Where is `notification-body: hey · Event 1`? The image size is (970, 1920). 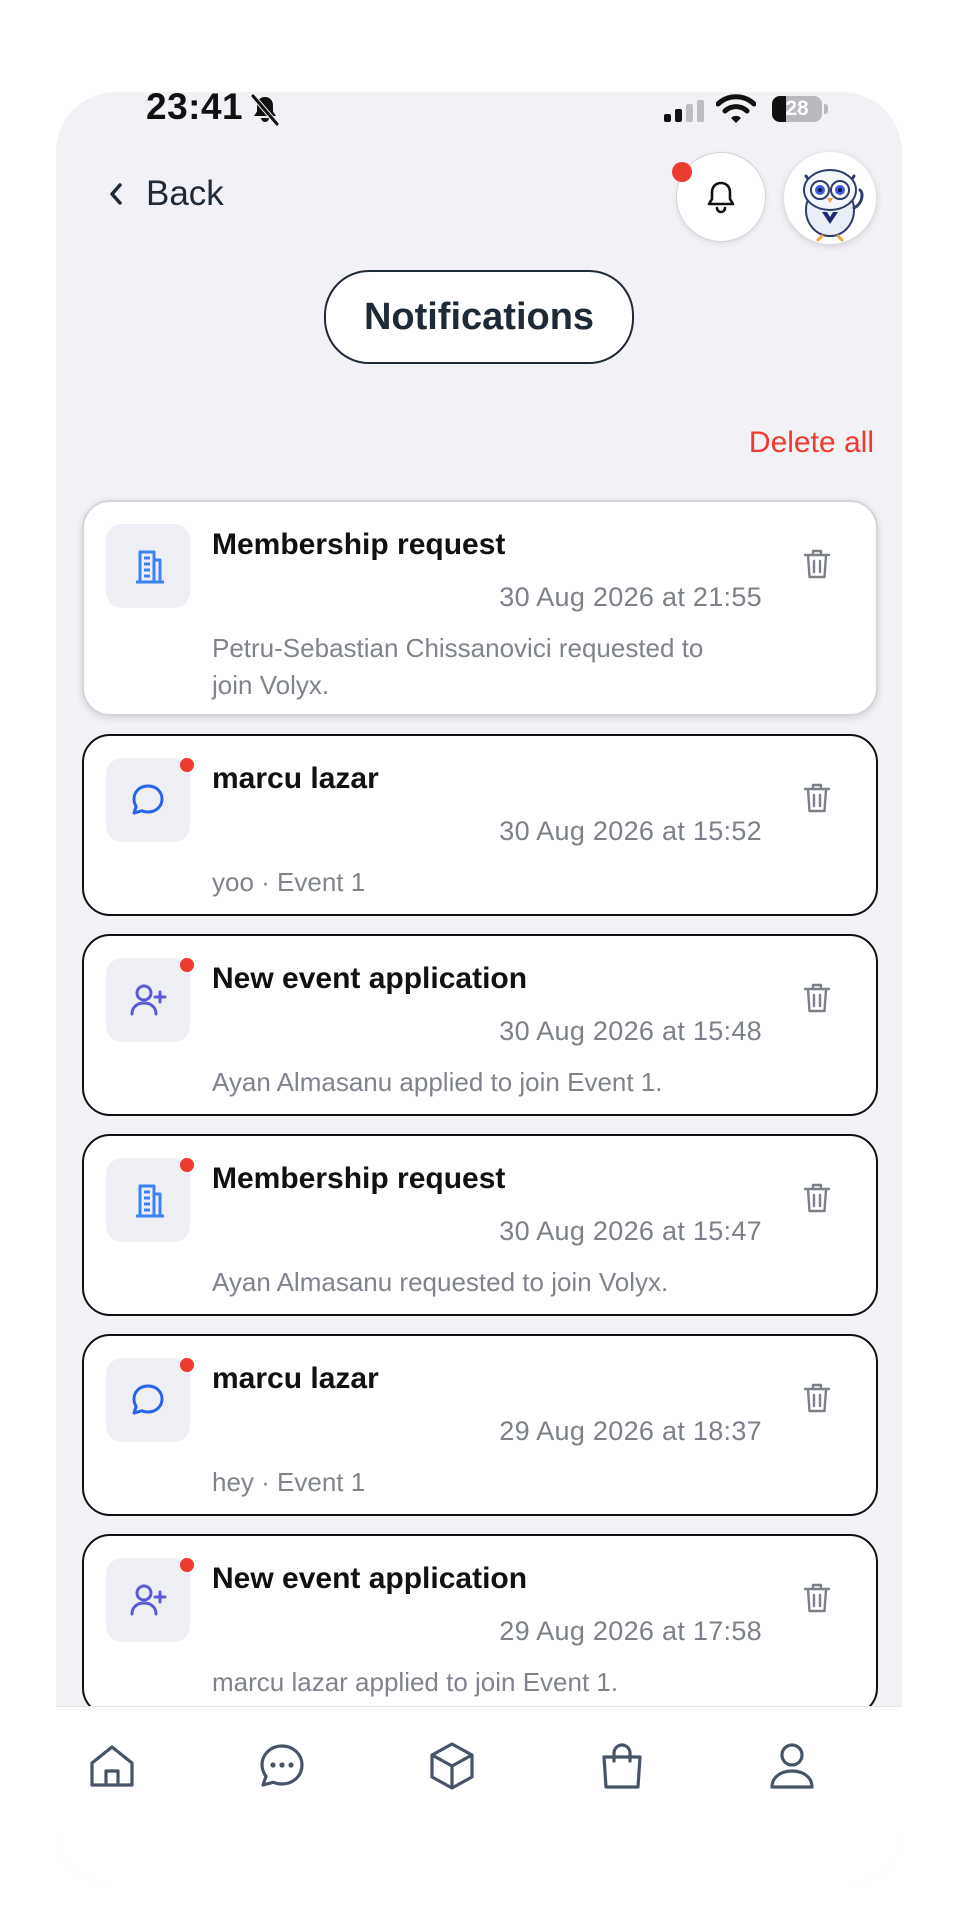 notification-body: hey · Event 1 is located at coordinates (289, 1482).